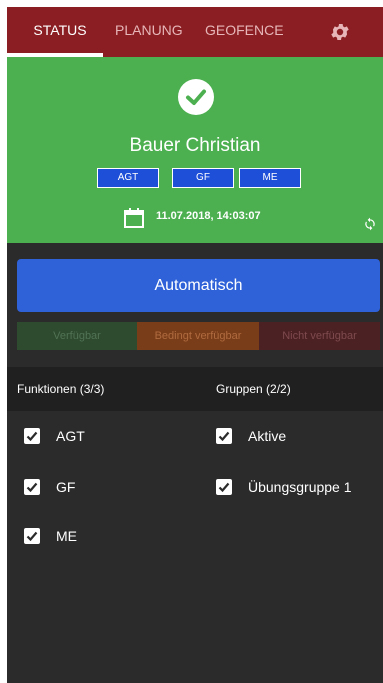  Describe the element at coordinates (128, 178) in the screenshot. I see `function-badge-agt: AGT` at that location.